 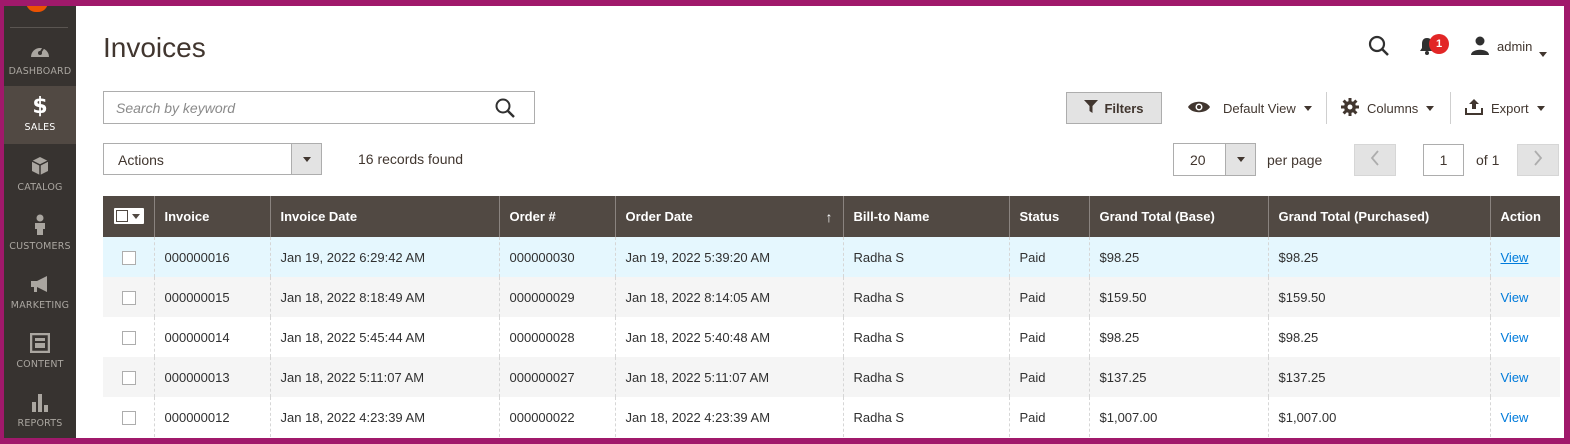 What do you see at coordinates (729, 417) in the screenshot?
I see `order-date-cell: Jan 18, 2022 4:23:39 AM` at bounding box center [729, 417].